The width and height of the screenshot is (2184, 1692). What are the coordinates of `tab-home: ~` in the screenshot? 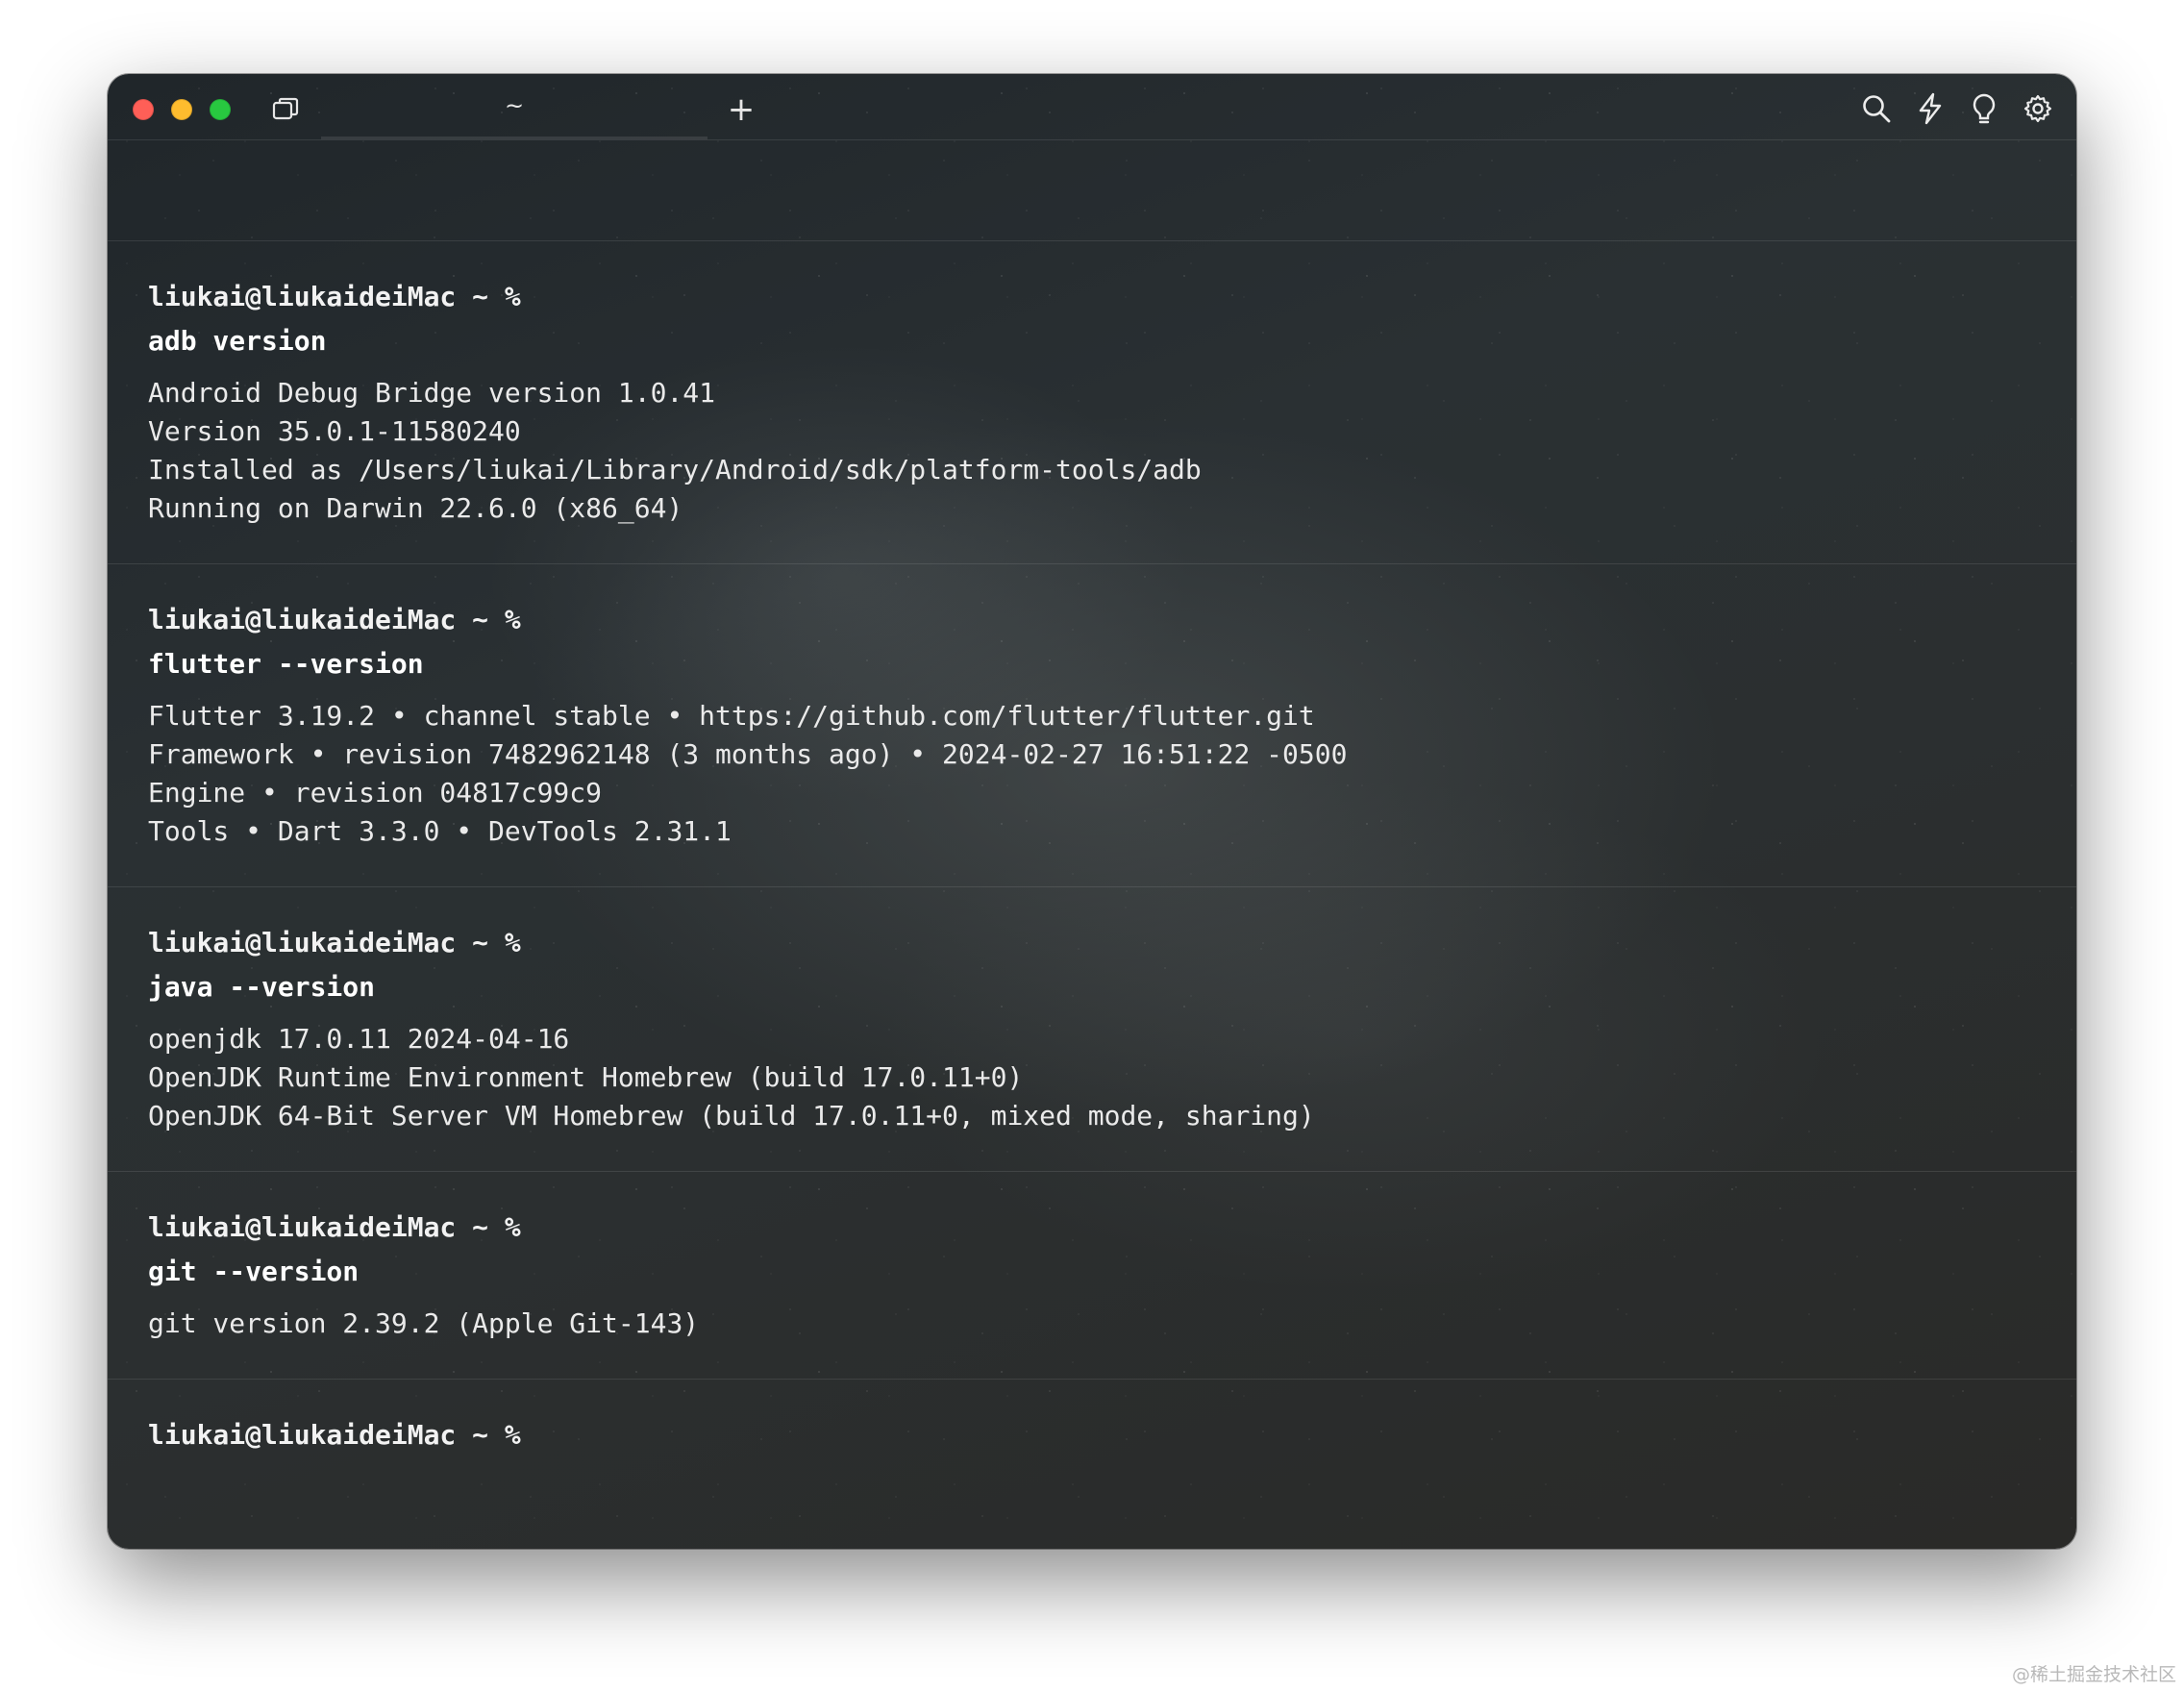 It's located at (514, 106).